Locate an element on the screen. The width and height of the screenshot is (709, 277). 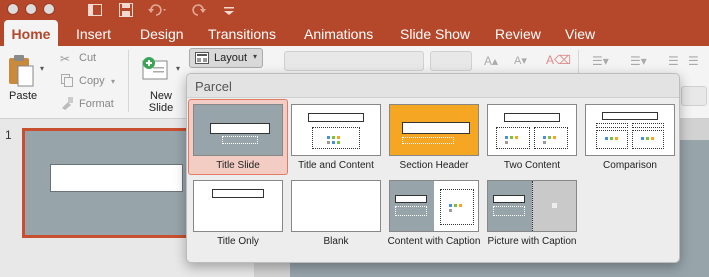
copy-icon is located at coordinates (67, 81).